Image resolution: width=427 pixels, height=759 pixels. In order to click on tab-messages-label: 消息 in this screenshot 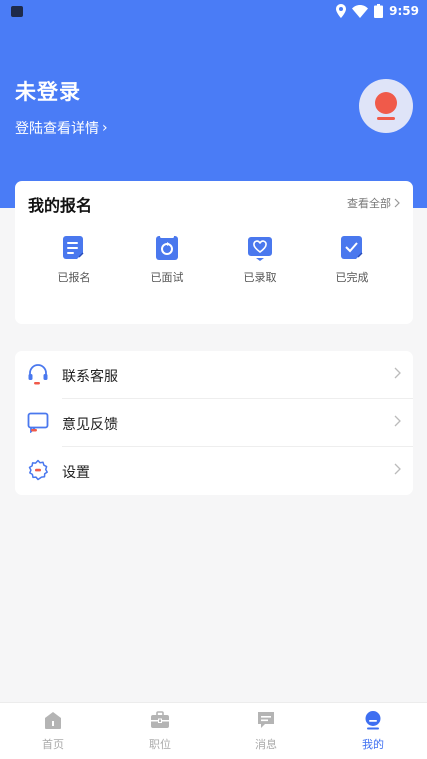, I will do `click(266, 744)`.